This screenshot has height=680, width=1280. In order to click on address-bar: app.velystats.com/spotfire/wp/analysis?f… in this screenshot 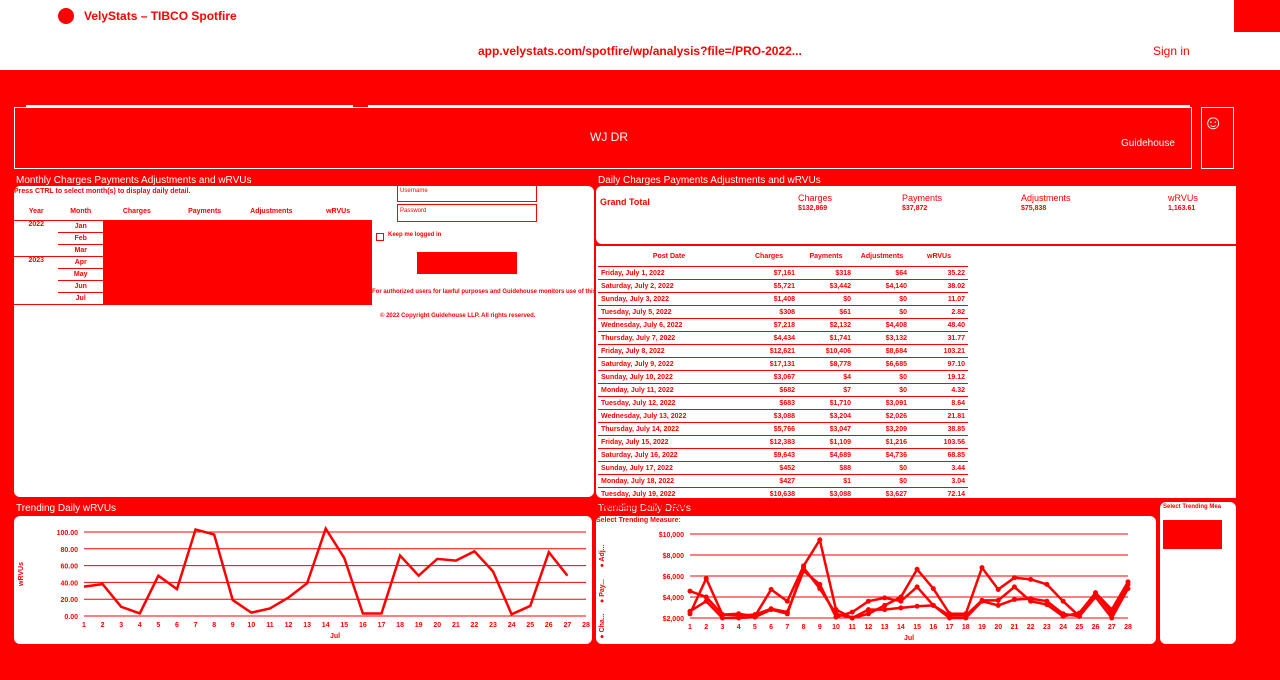, I will do `click(640, 51)`.